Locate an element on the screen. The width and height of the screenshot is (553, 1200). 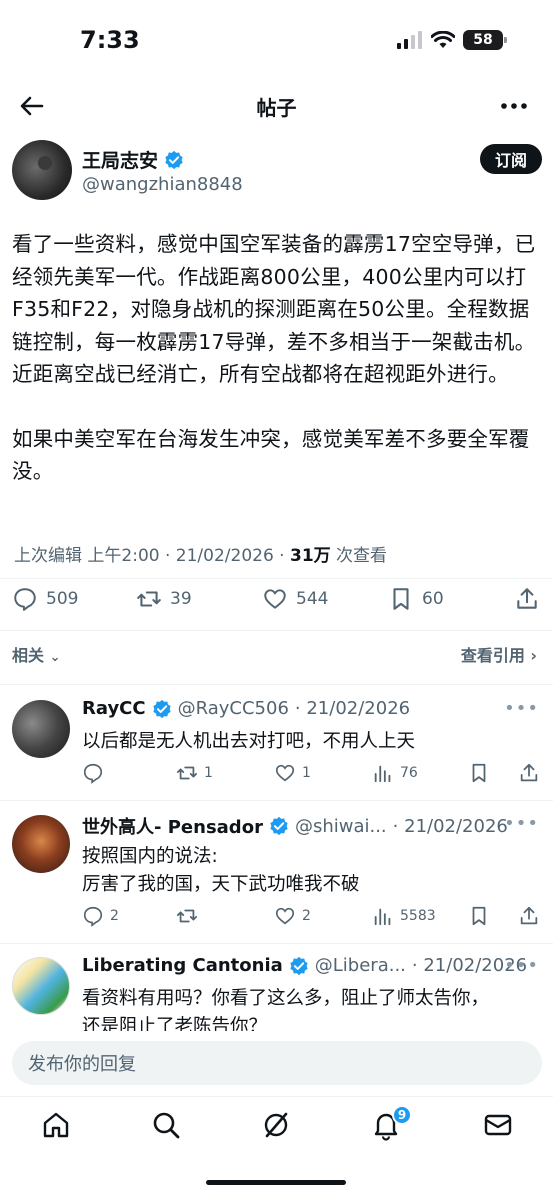
reply-author-name: RayCC is located at coordinates (114, 708).